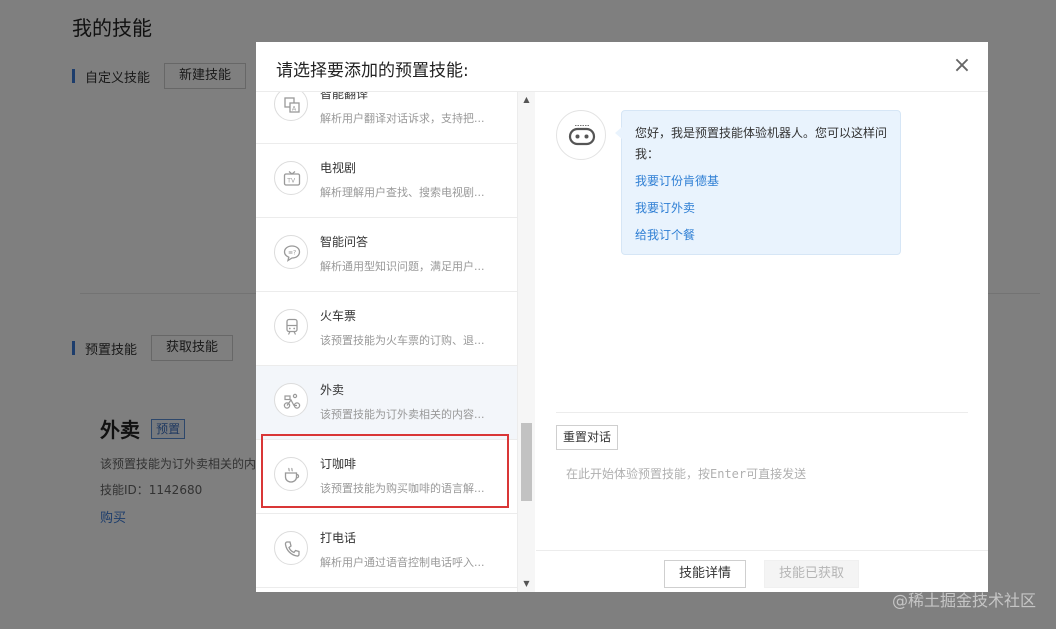  Describe the element at coordinates (338, 464) in the screenshot. I see `skill-item-name: 订咖啡` at that location.